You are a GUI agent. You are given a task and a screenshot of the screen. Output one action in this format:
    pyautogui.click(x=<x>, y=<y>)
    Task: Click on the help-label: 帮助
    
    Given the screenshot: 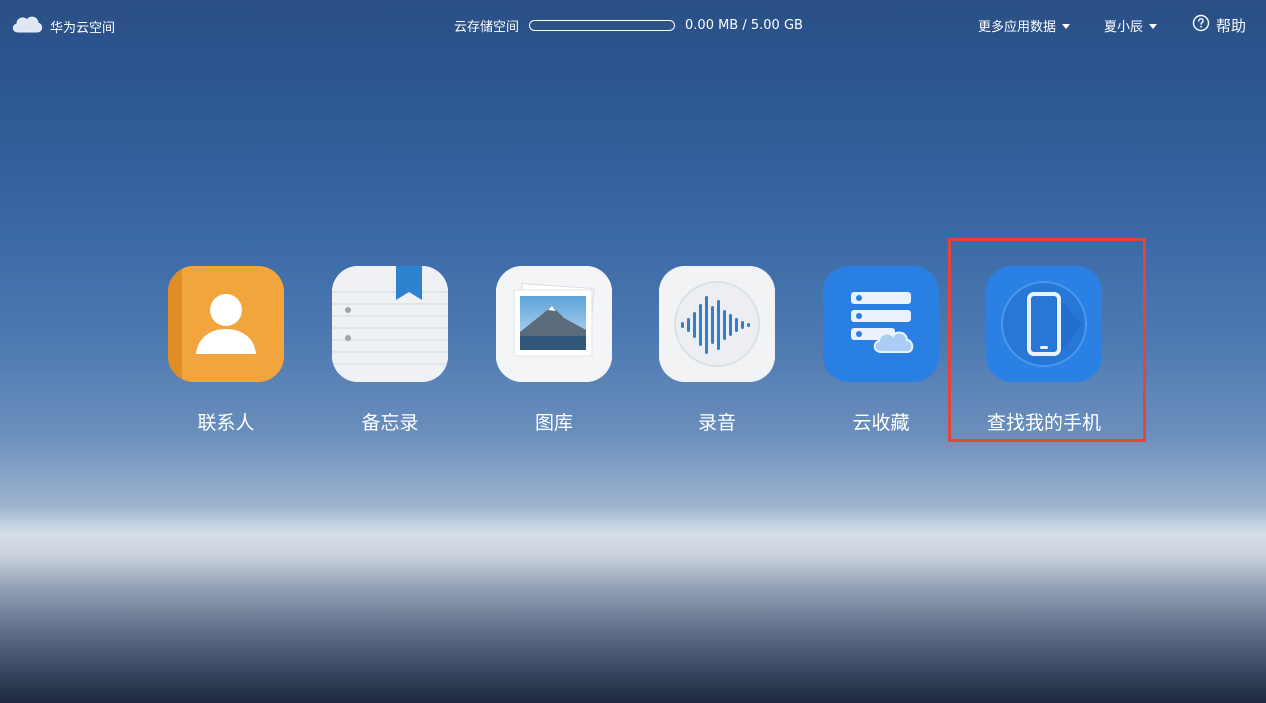 What is the action you would take?
    pyautogui.click(x=1231, y=25)
    